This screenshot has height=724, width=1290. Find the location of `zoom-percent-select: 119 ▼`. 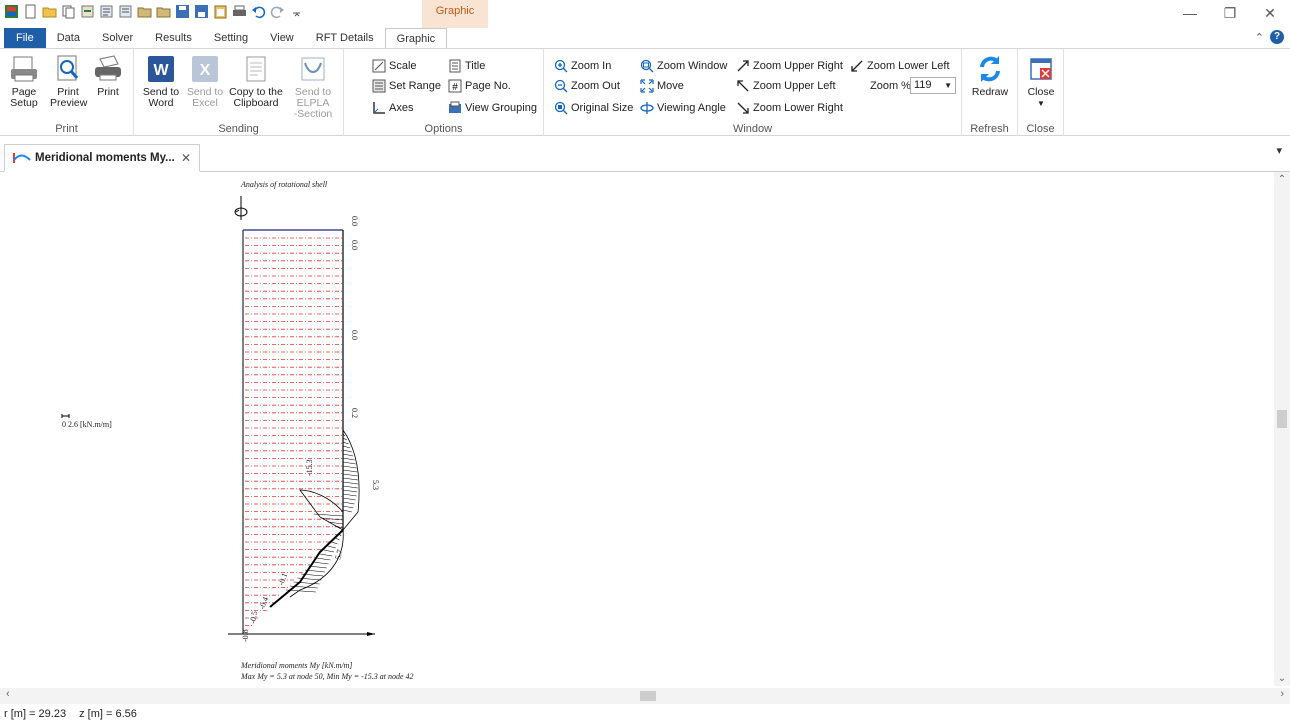

zoom-percent-select: 119 ▼ is located at coordinates (933, 85).